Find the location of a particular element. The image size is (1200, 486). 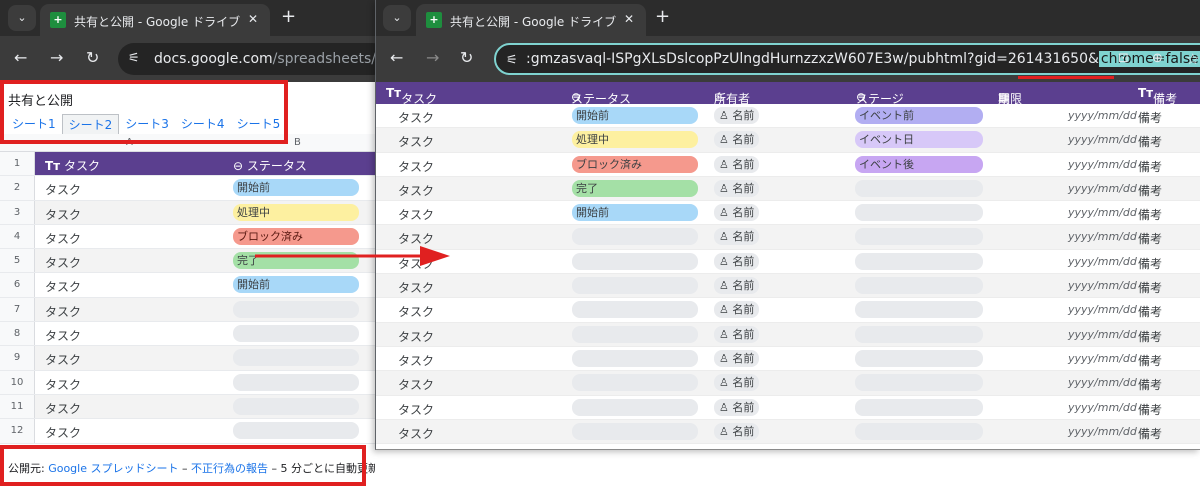

browser-tab: + 共有と公開 - Google ドライブ ✕ is located at coordinates (531, 20).